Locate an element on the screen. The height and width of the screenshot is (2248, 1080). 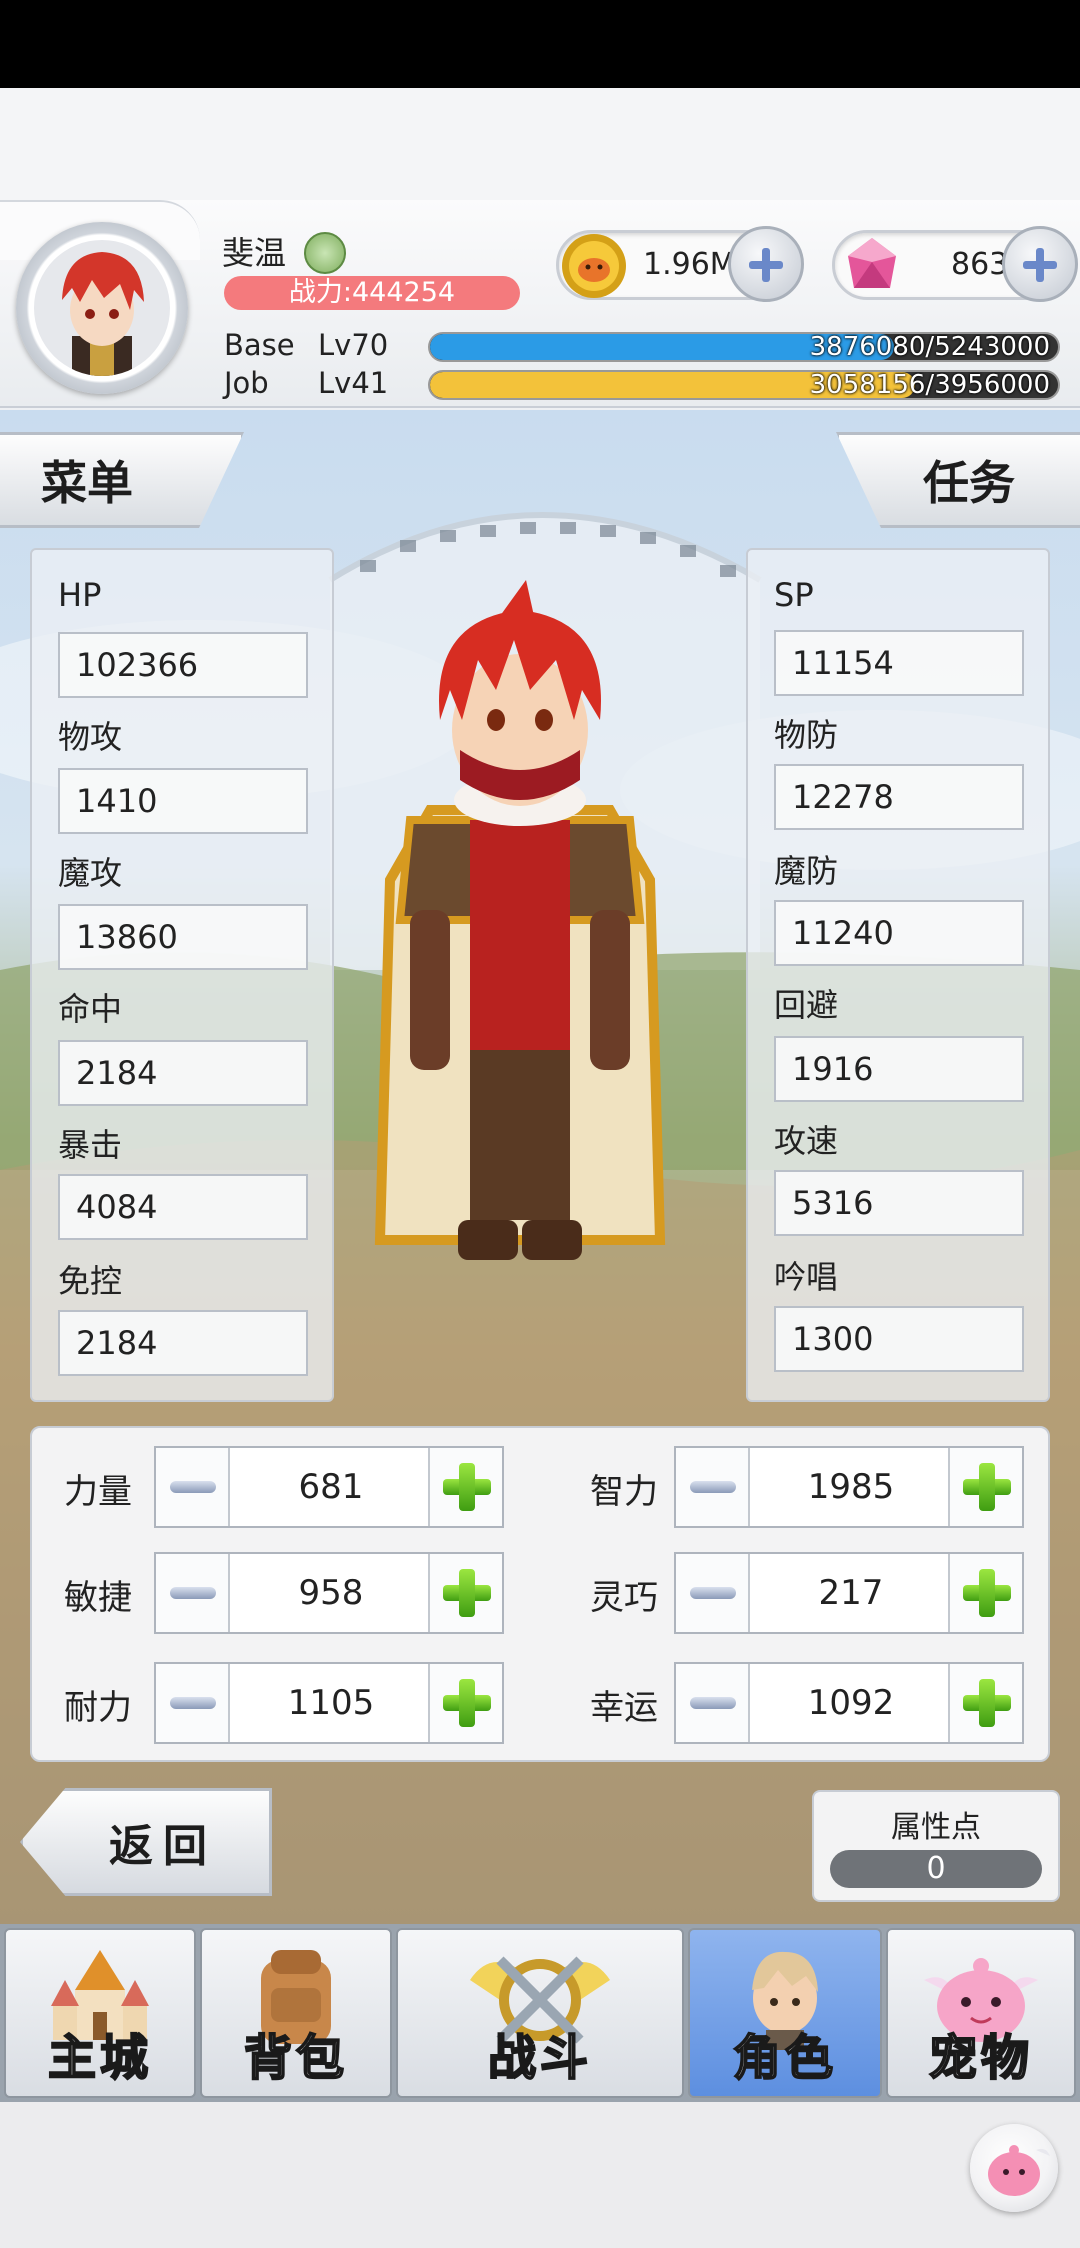
attribute-value: 217 is located at coordinates (851, 1593).